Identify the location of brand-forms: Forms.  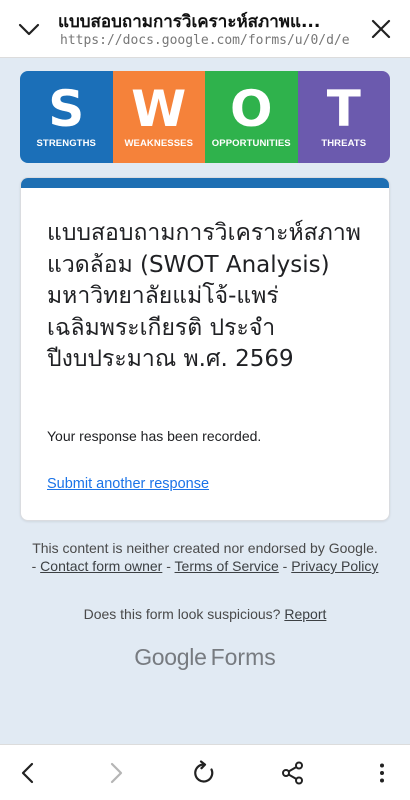
(243, 657).